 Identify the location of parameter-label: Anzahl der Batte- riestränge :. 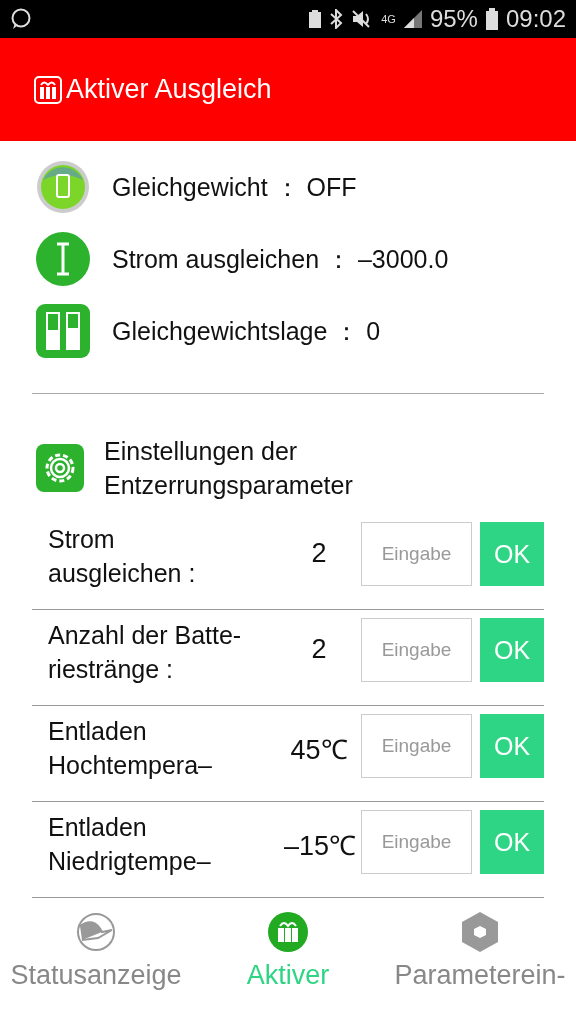
(145, 652).